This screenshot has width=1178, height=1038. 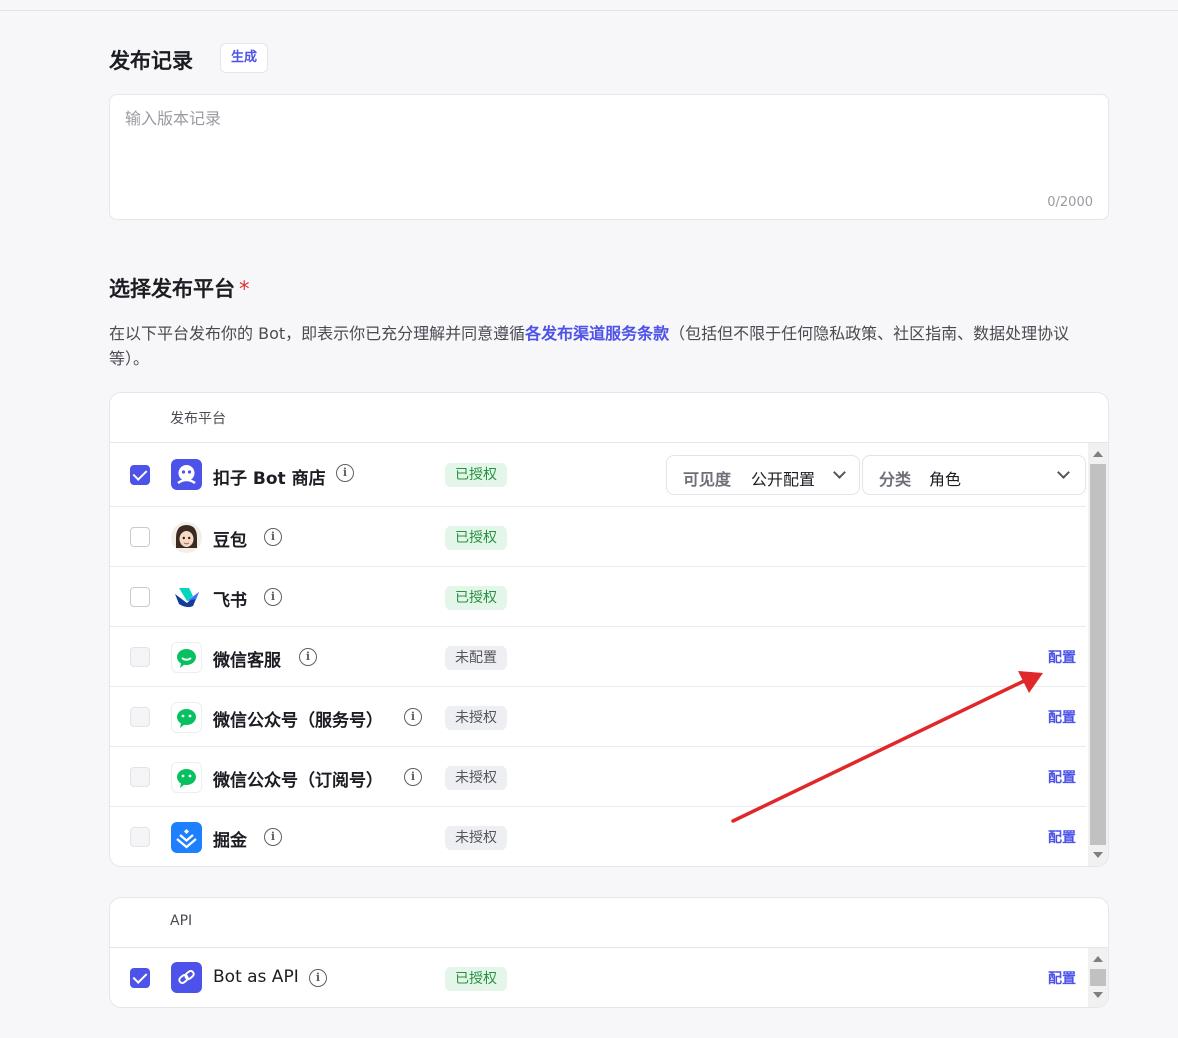 I want to click on platform-row-wechat-kf: 微信客服 i 未配置 配置, so click(x=598, y=657).